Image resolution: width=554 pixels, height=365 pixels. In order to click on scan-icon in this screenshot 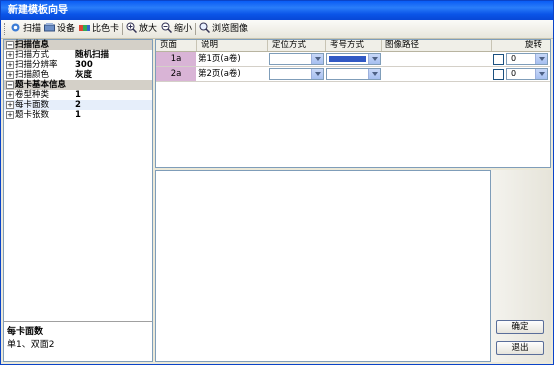, I will do `click(15, 27)`.